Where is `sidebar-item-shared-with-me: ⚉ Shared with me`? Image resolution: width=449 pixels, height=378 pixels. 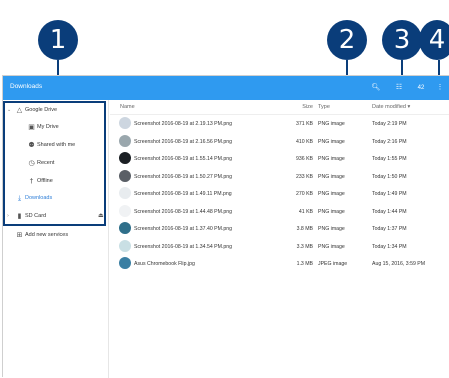
sidebar-item-shared-with-me: ⚉ Shared with me is located at coordinates (50, 145).